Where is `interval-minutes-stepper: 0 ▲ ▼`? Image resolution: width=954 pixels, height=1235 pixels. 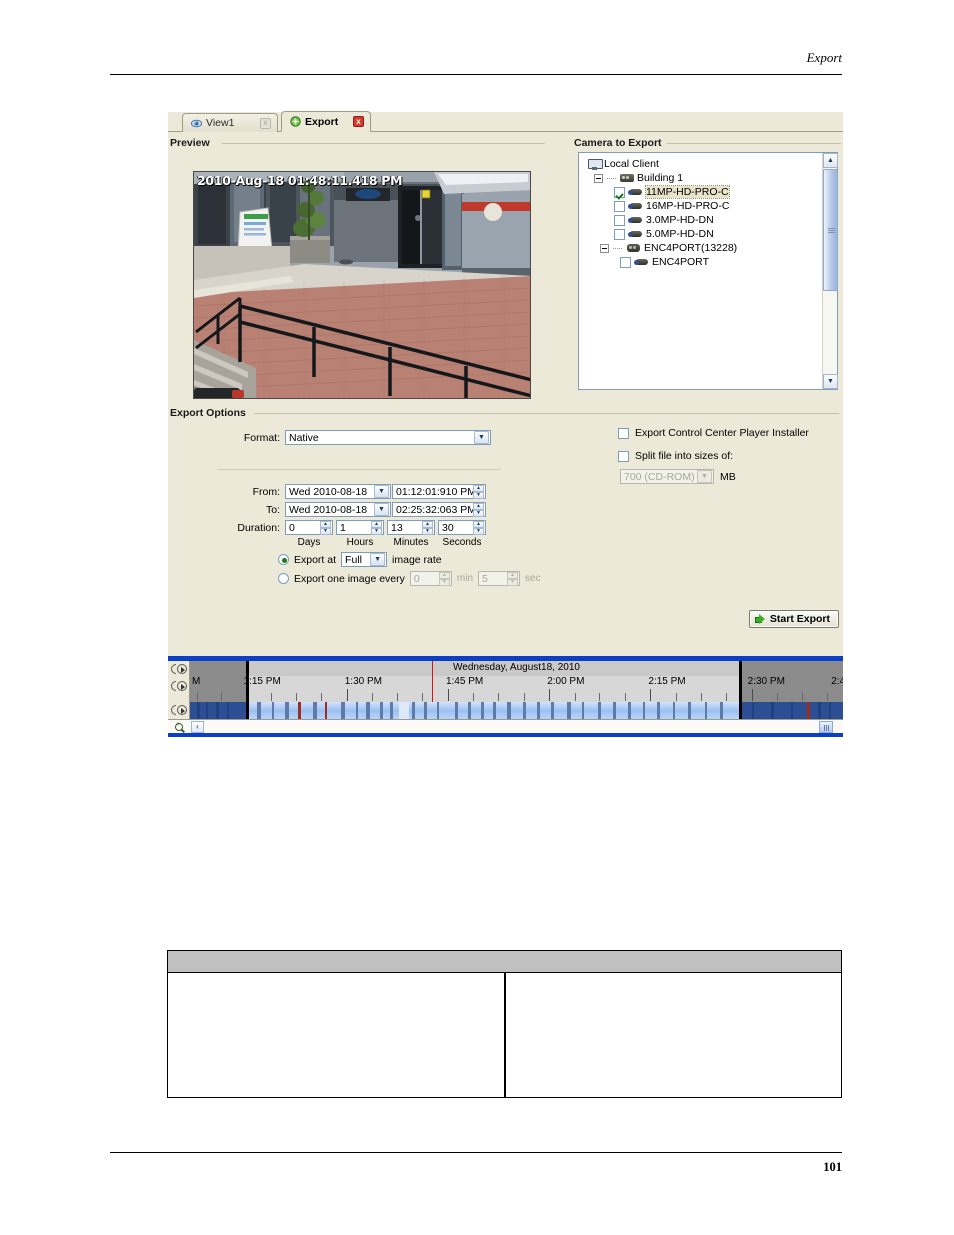 interval-minutes-stepper: 0 ▲ ▼ is located at coordinates (430, 578).